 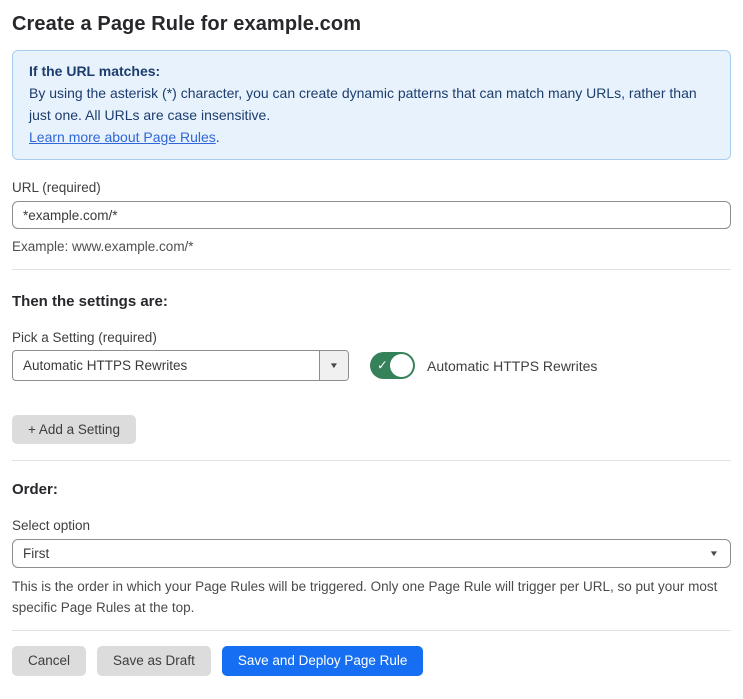 What do you see at coordinates (49, 661) in the screenshot?
I see `cancel-button: Cancel` at bounding box center [49, 661].